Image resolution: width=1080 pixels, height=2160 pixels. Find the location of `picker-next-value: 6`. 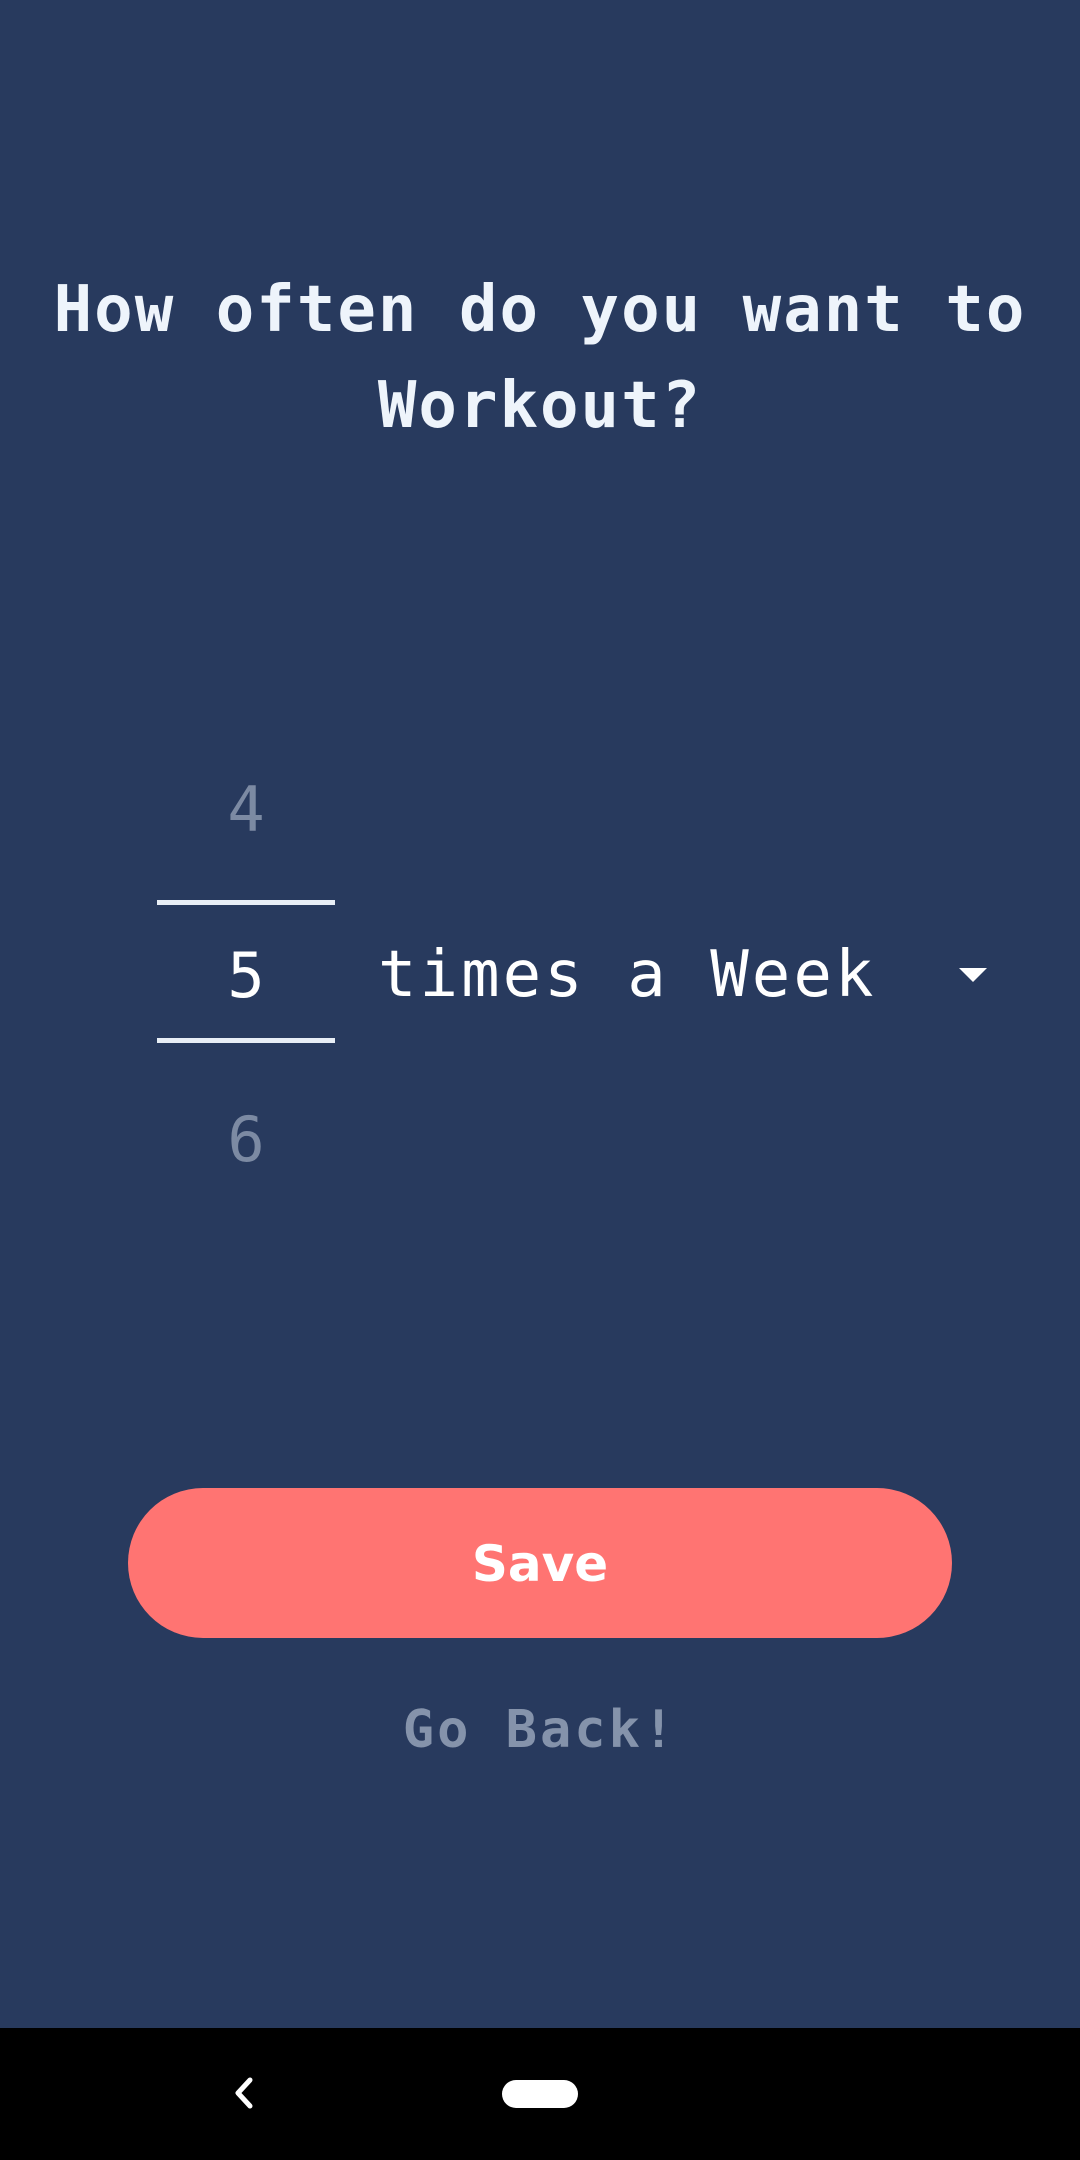

picker-next-value: 6 is located at coordinates (246, 1140).